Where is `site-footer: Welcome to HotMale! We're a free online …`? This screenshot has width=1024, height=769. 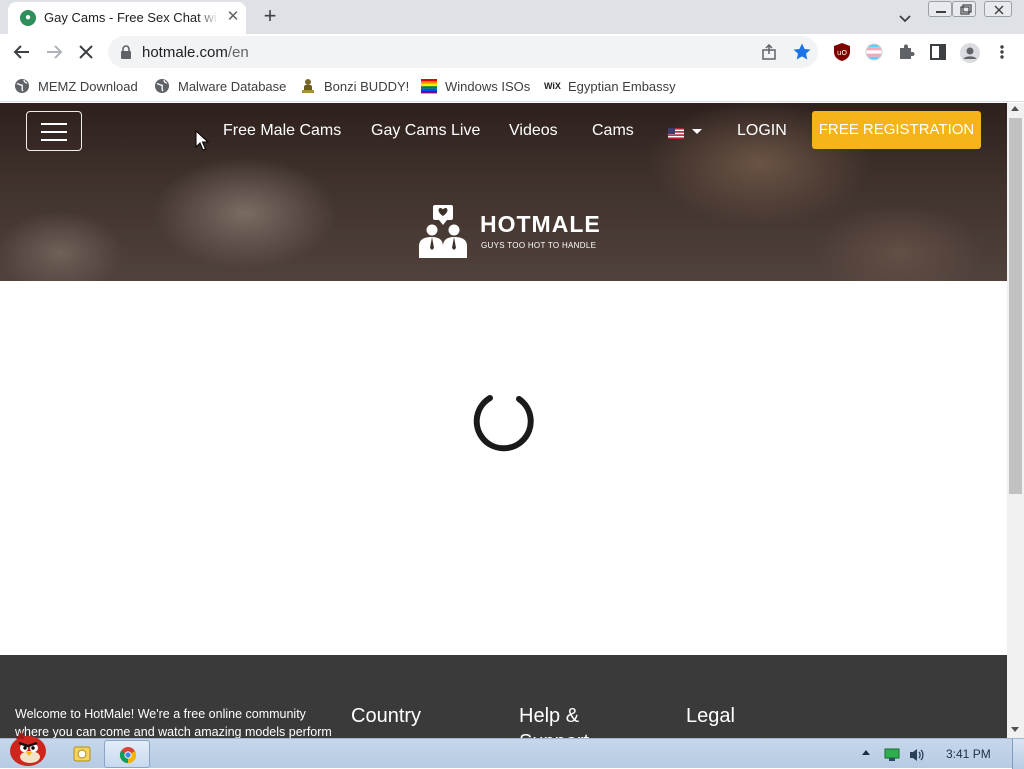
site-footer: Welcome to HotMale! We're a free online … is located at coordinates (503, 696).